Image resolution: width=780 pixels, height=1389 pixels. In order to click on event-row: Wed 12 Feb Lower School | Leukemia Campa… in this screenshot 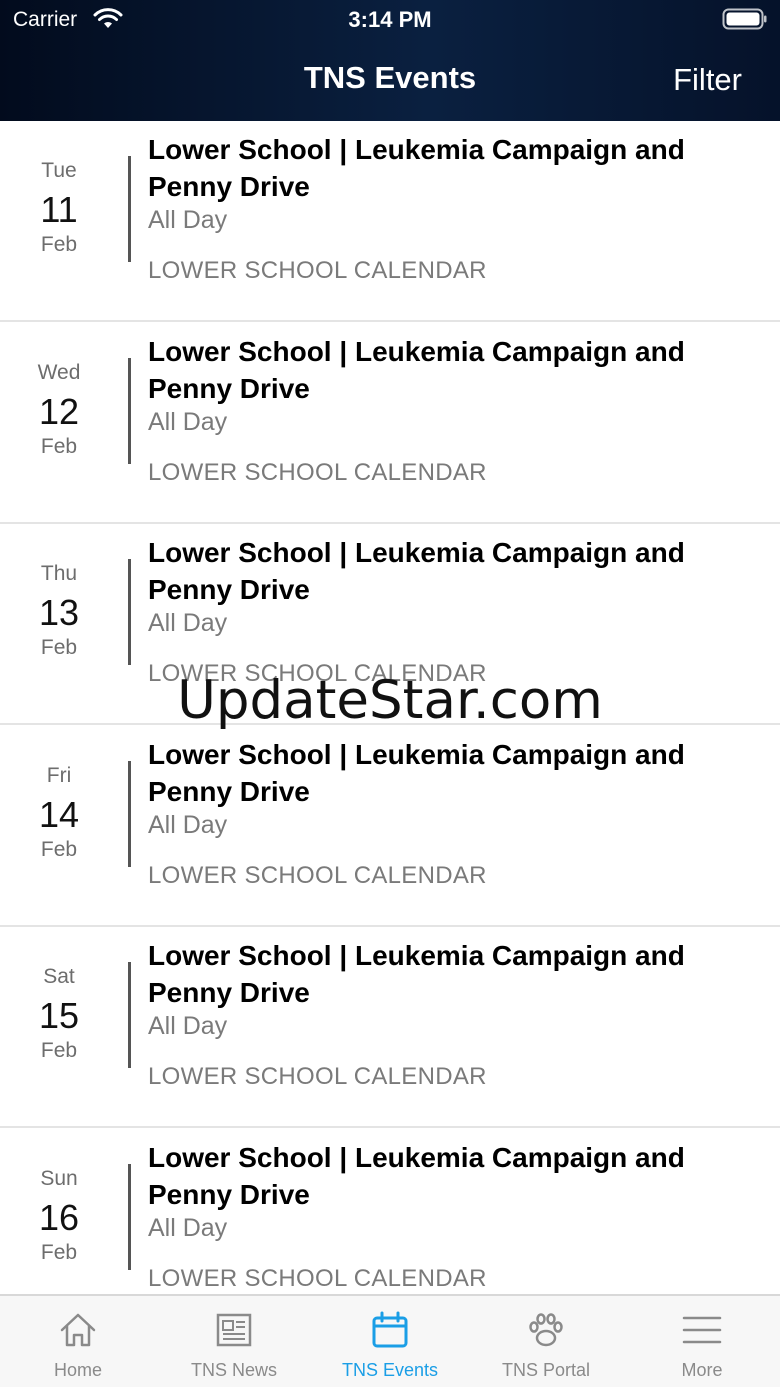, I will do `click(390, 423)`.